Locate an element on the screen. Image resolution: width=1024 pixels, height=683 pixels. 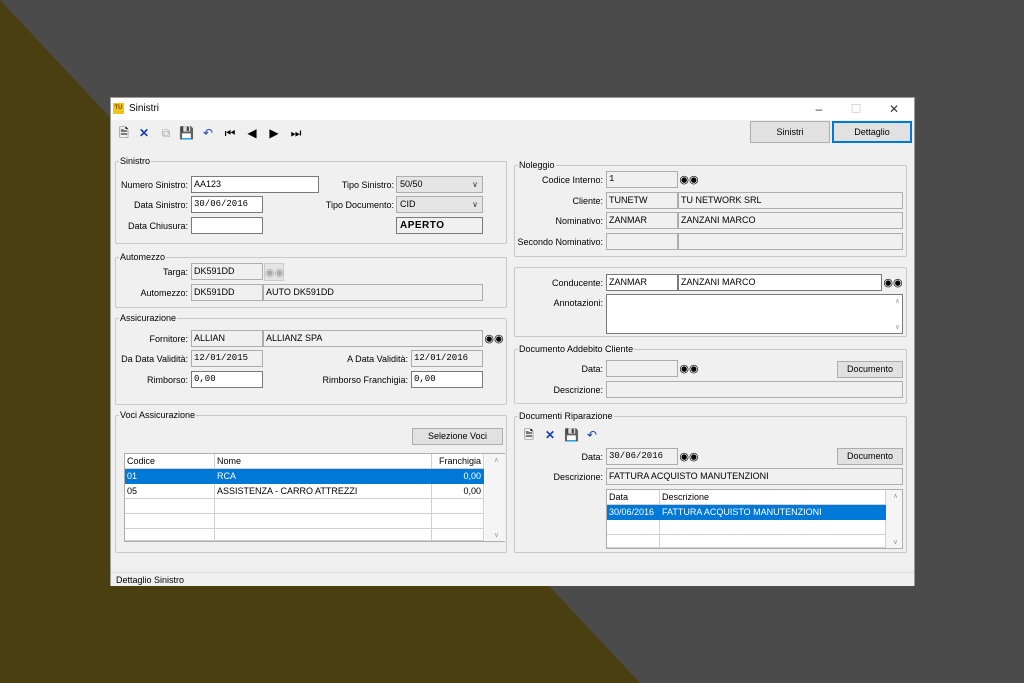
riparazione-data-label: Data: is located at coordinates (592, 457).